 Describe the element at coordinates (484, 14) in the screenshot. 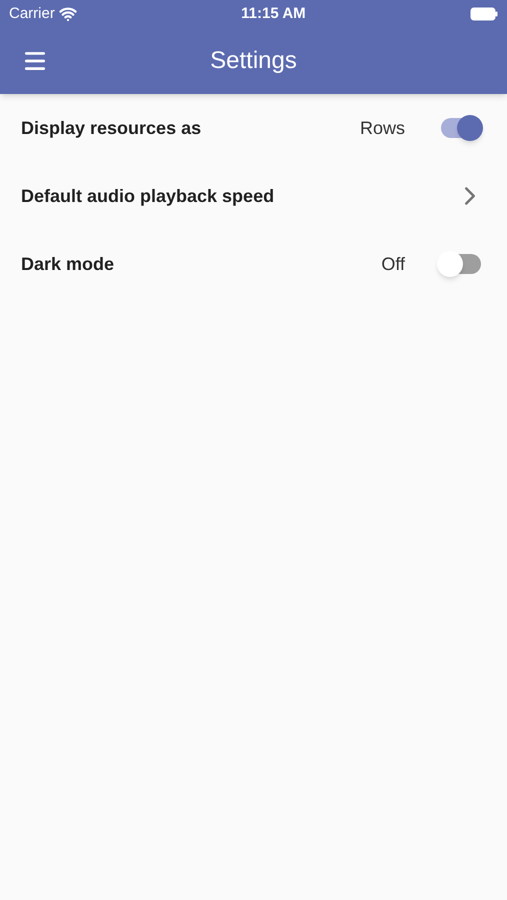

I see `battery-icon` at that location.